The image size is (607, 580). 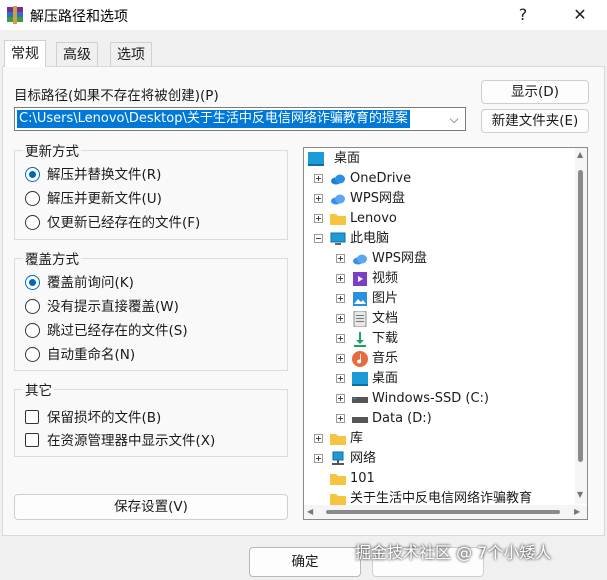 I want to click on horizontal-scroll-thumb, so click(x=443, y=512).